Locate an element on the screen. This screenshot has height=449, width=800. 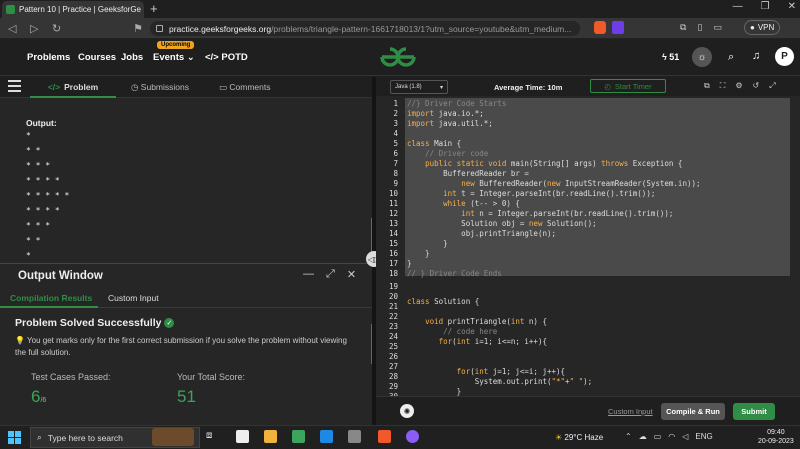
output-heading: Output: is located at coordinates (41, 123).